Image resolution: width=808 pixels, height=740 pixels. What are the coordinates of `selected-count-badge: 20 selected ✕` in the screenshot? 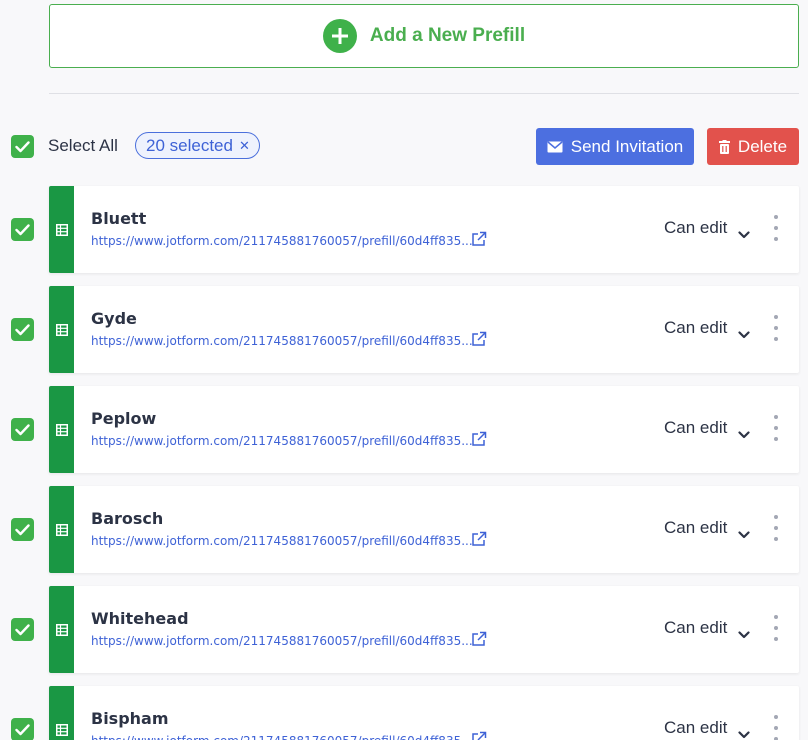 It's located at (197, 145).